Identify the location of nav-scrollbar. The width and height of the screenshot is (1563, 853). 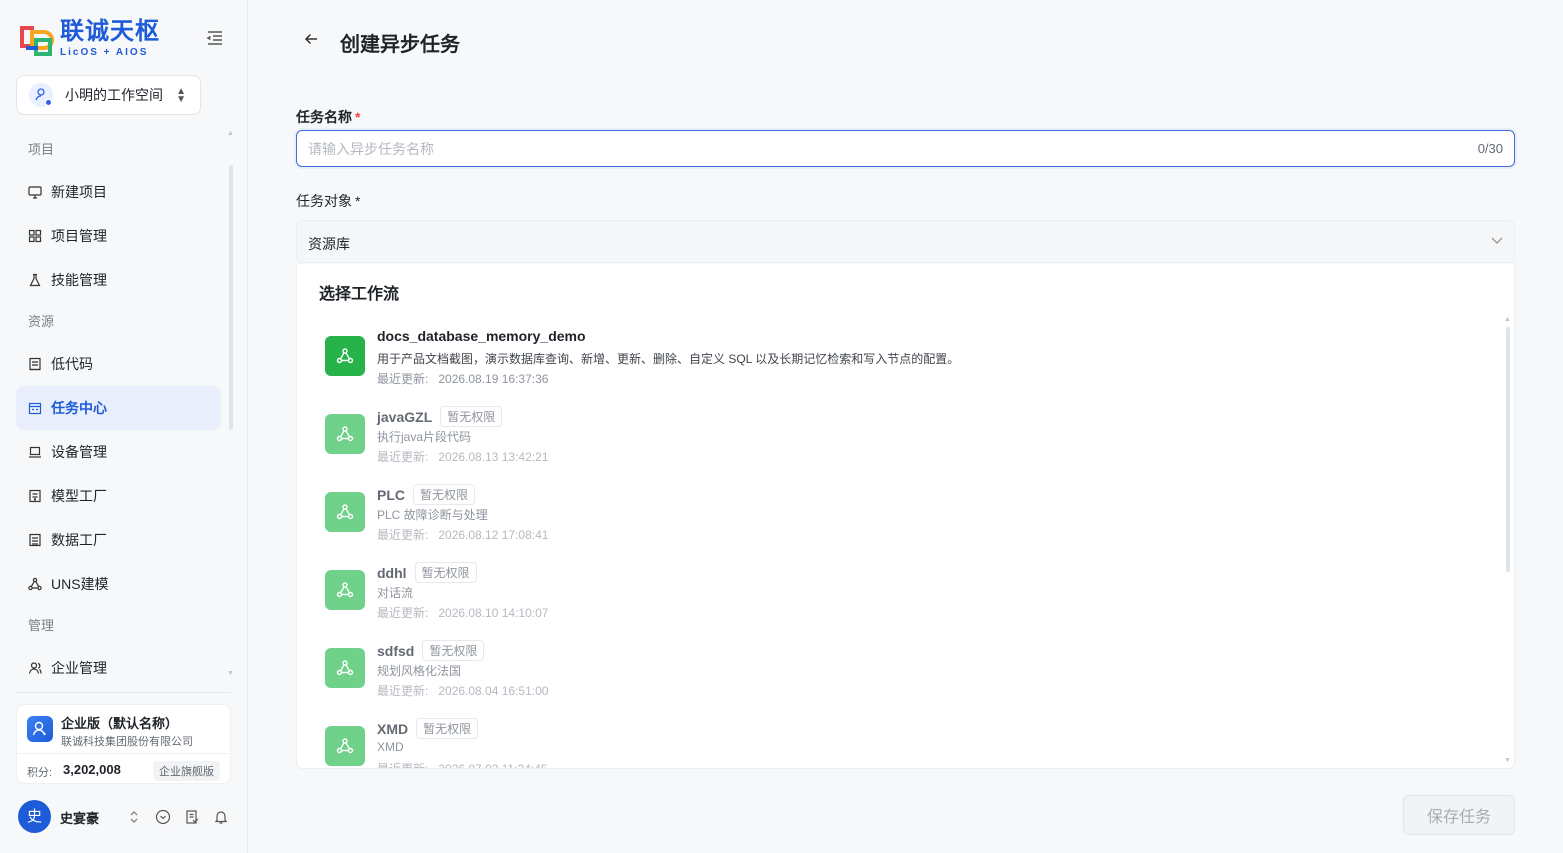
(231, 297).